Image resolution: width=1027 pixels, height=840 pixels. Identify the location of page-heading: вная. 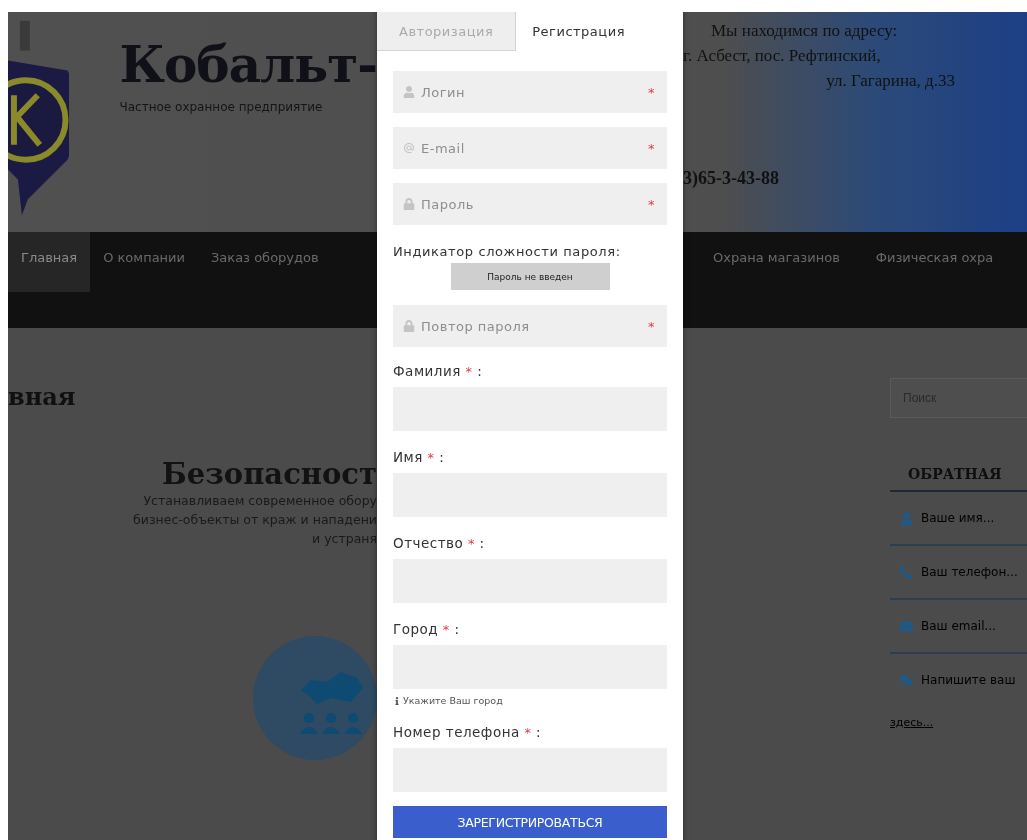
(42, 396).